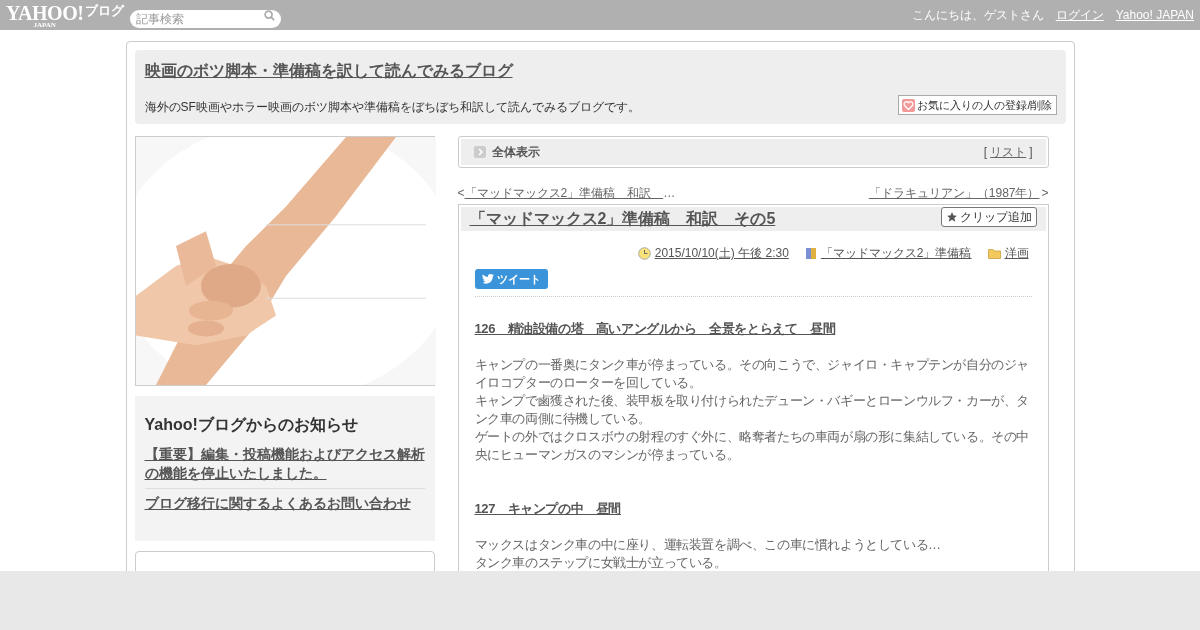 The width and height of the screenshot is (1200, 630). Describe the element at coordinates (988, 217) in the screenshot. I see `clip-button: クリップ追加` at that location.